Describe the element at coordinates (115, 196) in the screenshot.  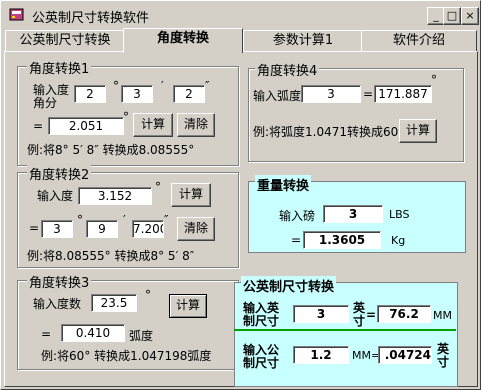
I see `angle2-degree-input: 3.152` at that location.